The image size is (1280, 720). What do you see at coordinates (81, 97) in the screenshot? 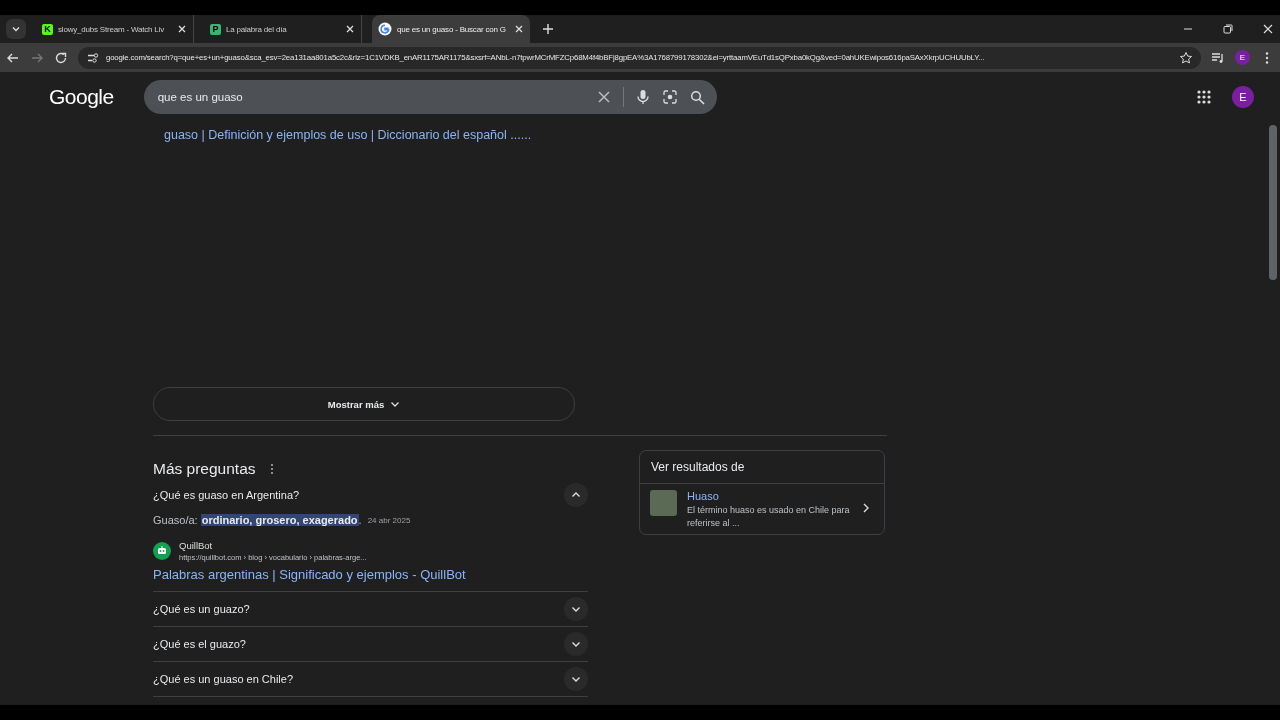
I see `google-logo: Google` at bounding box center [81, 97].